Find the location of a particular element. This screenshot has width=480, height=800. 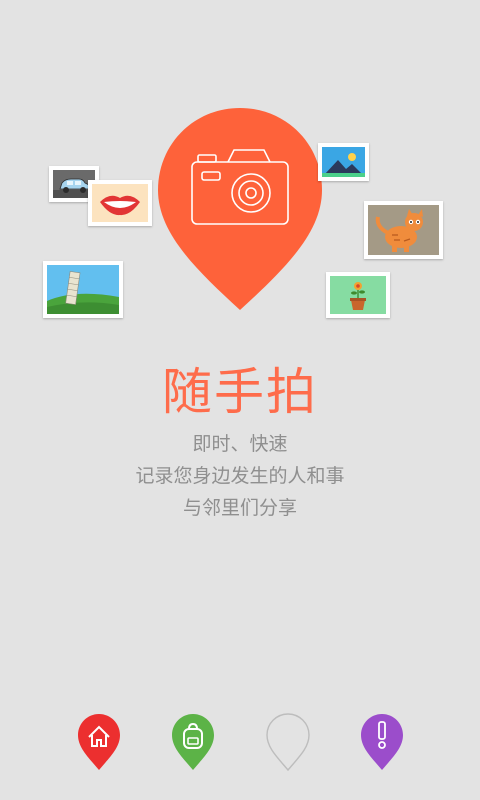

intro-line-1: 即时、快速 is located at coordinates (240, 444).